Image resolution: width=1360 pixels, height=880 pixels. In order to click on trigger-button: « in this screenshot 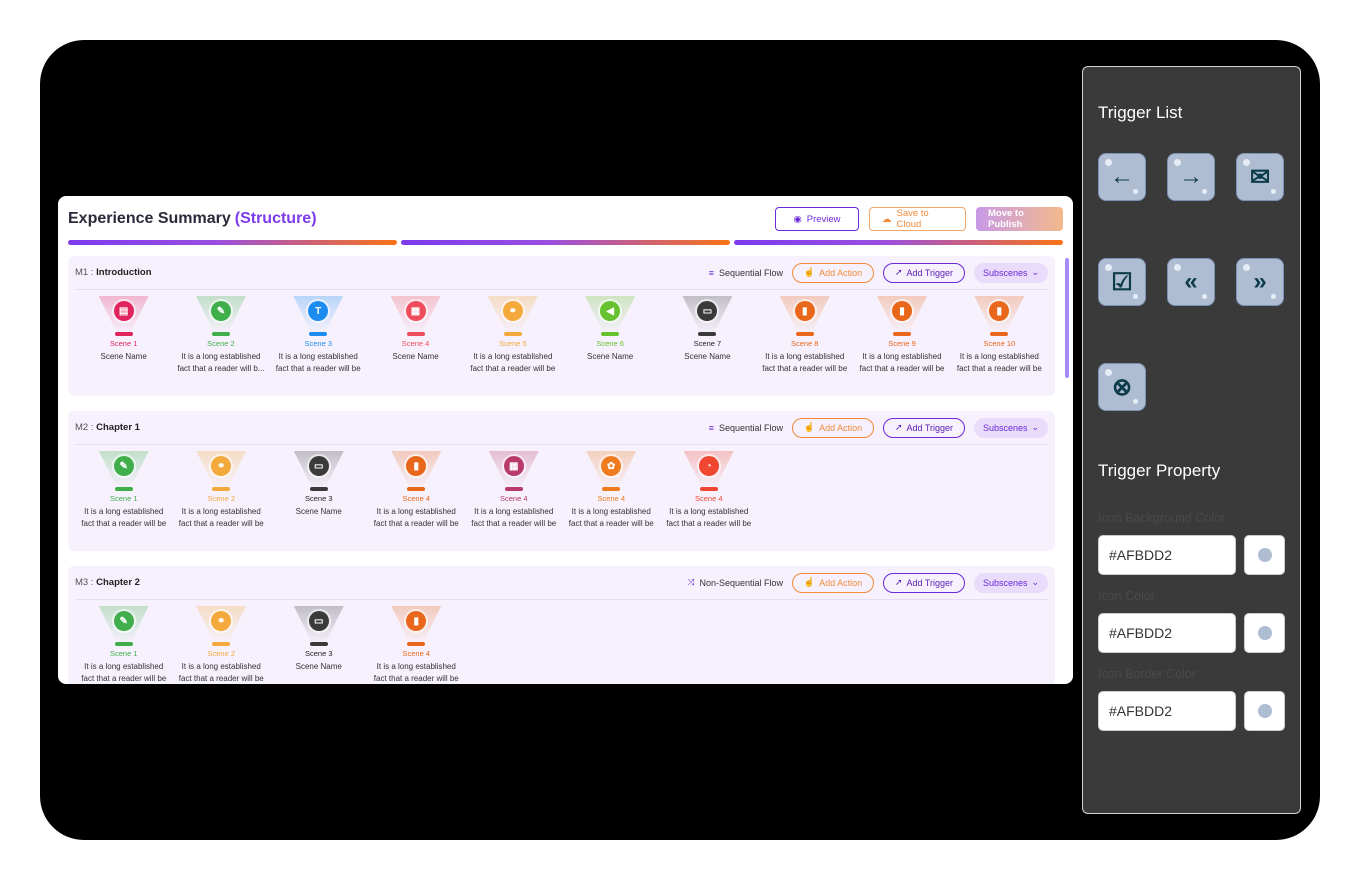, I will do `click(1191, 282)`.